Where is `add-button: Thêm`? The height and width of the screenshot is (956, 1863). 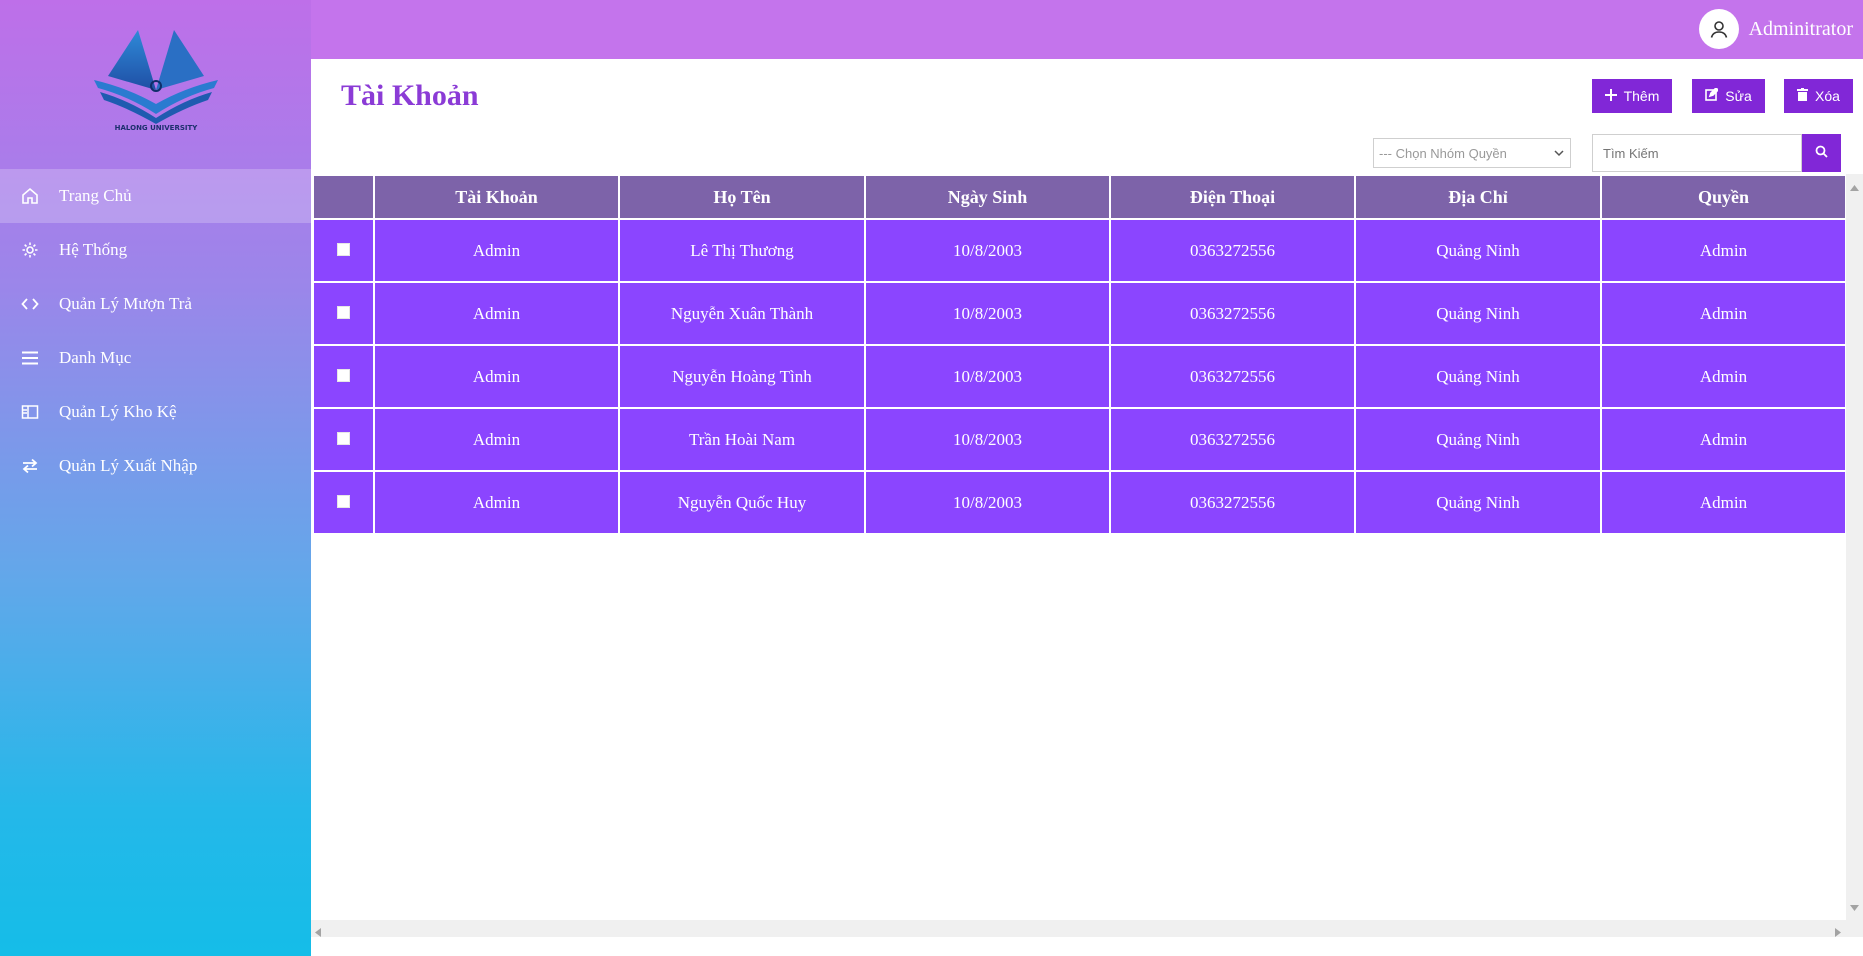 add-button: Thêm is located at coordinates (1632, 96).